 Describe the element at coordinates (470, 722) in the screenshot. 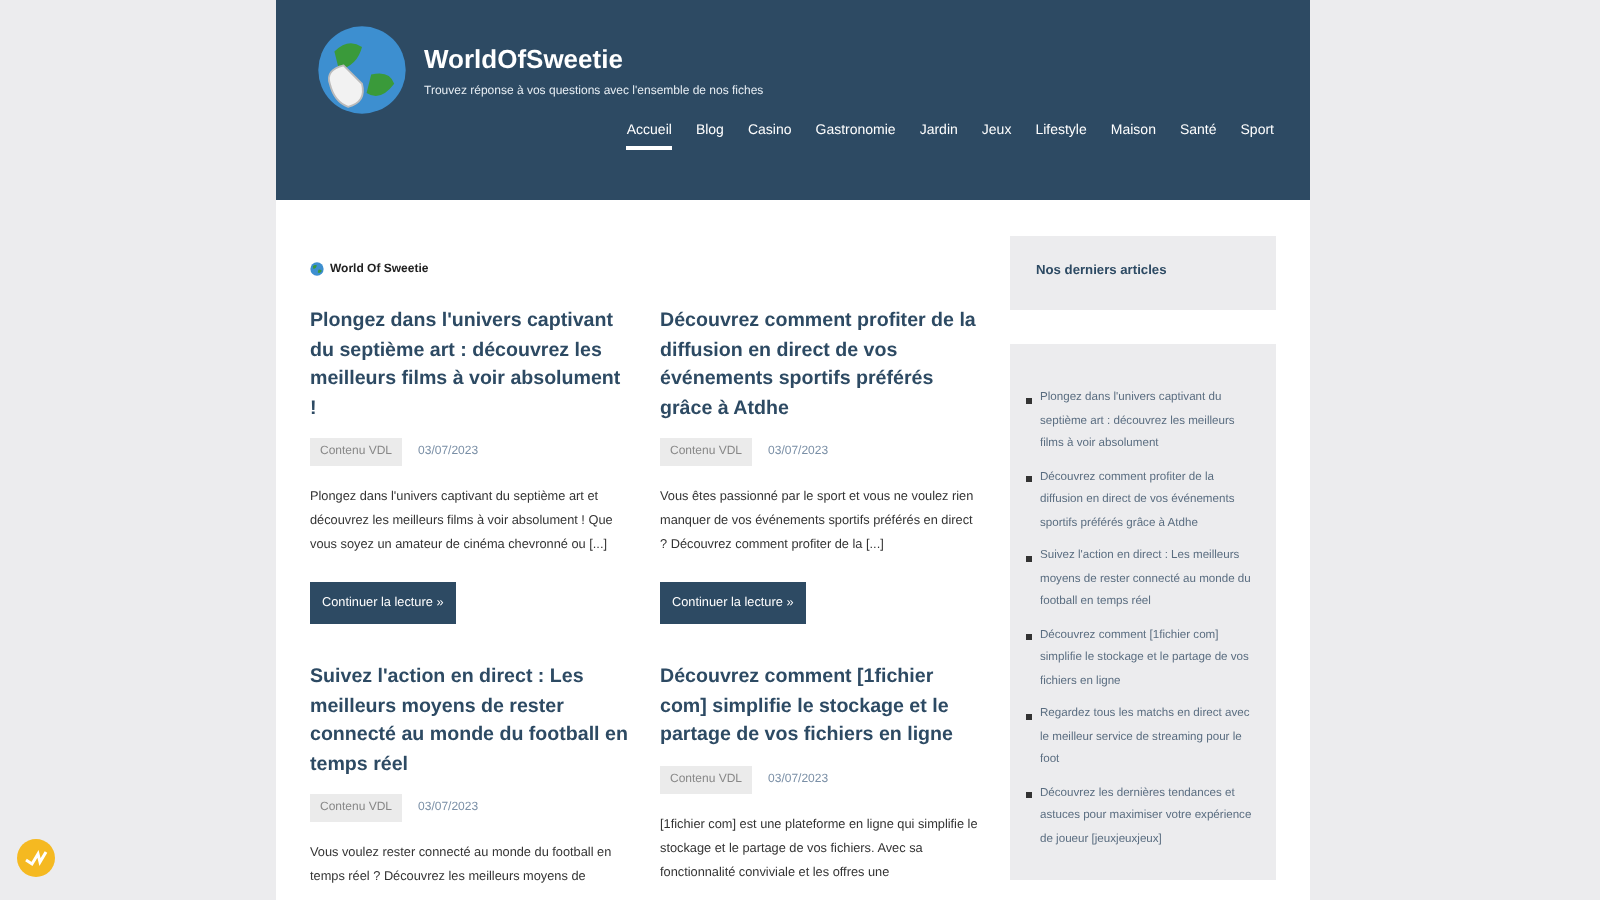

I see `post-title: Suivez l'action en direct : Les meilleurs moyens de rester connecté au monde du football en temps réel` at that location.